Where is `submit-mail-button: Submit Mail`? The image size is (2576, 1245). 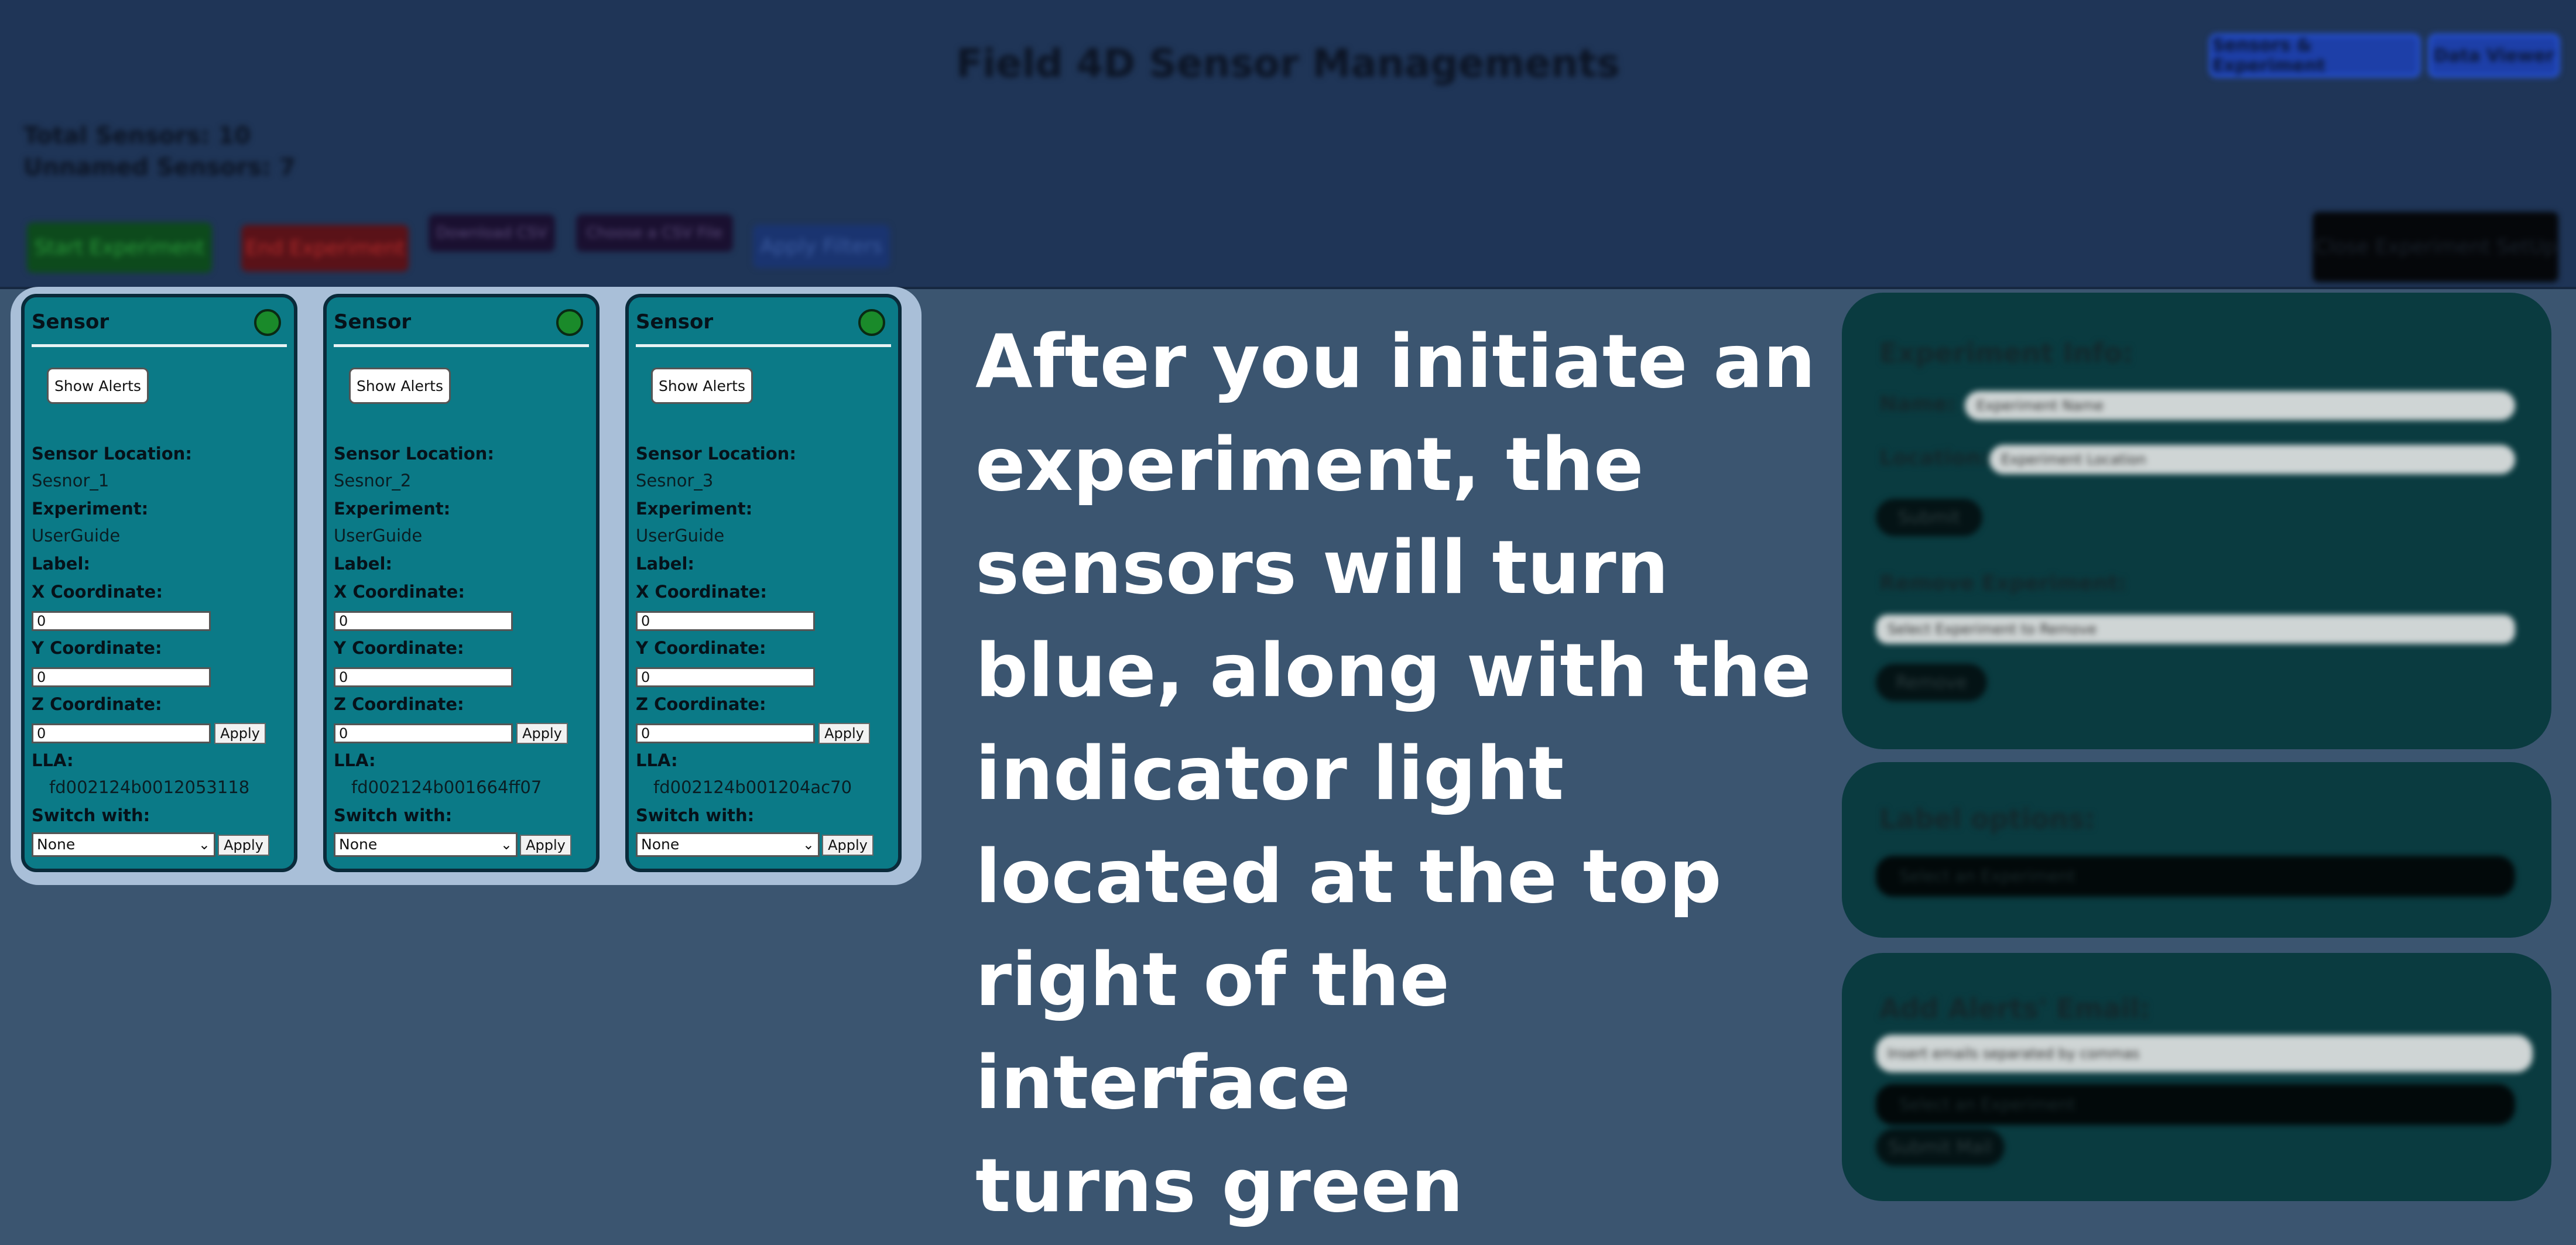
submit-mail-button: Submit Mail is located at coordinates (1940, 1147).